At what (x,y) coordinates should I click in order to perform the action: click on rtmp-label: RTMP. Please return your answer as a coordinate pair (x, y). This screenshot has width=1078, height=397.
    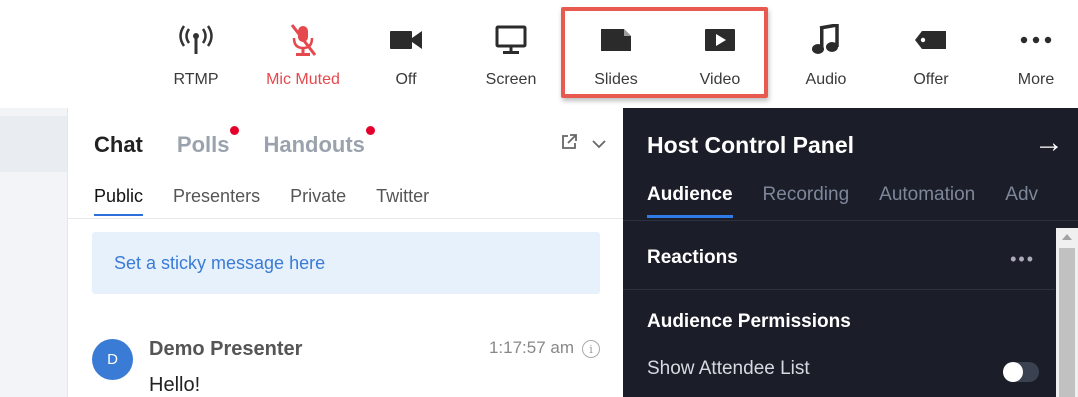
    Looking at the image, I should click on (196, 79).